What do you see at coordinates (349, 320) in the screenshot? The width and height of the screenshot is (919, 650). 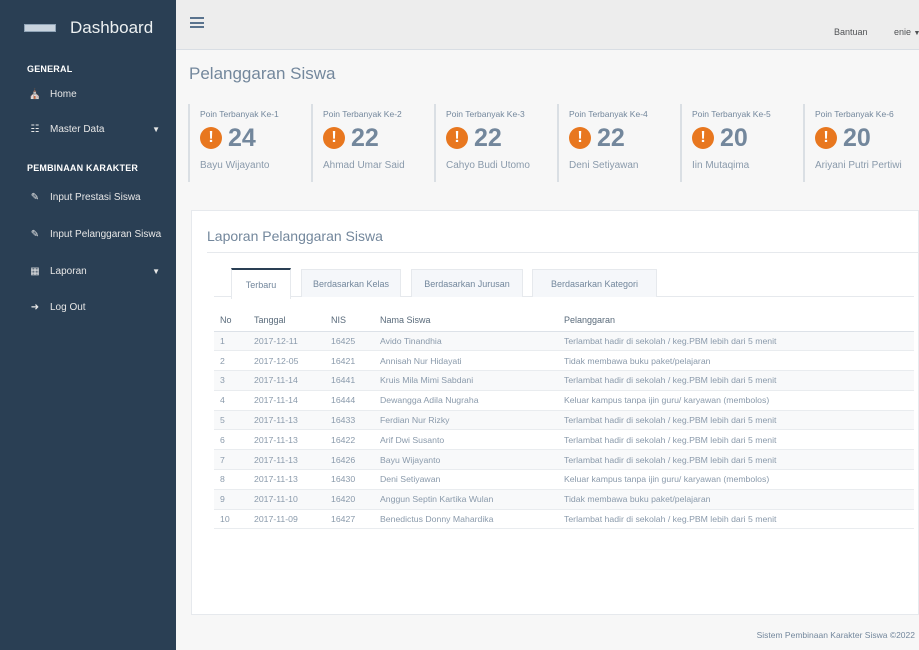 I see `column-header: NIS` at bounding box center [349, 320].